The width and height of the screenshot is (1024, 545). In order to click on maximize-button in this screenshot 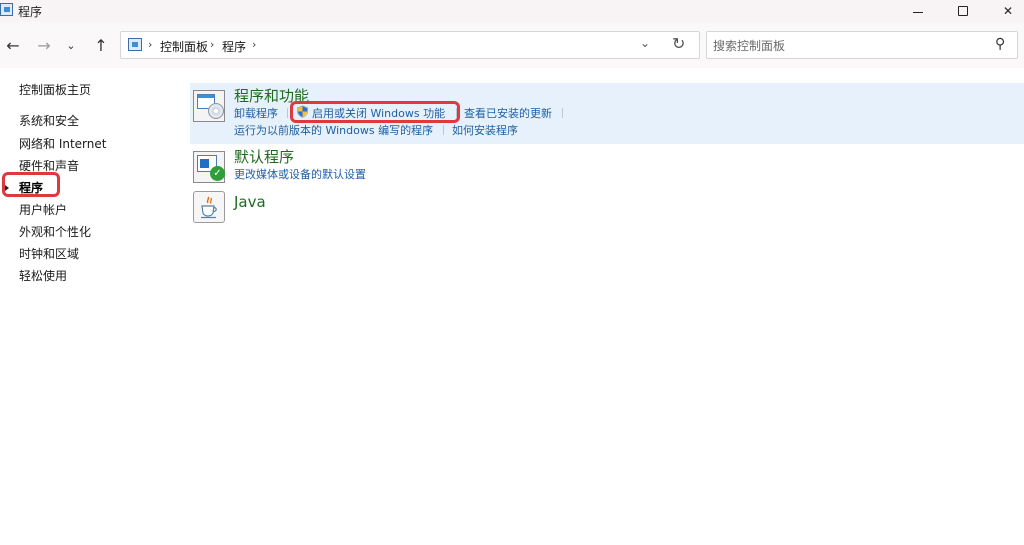, I will do `click(963, 11)`.